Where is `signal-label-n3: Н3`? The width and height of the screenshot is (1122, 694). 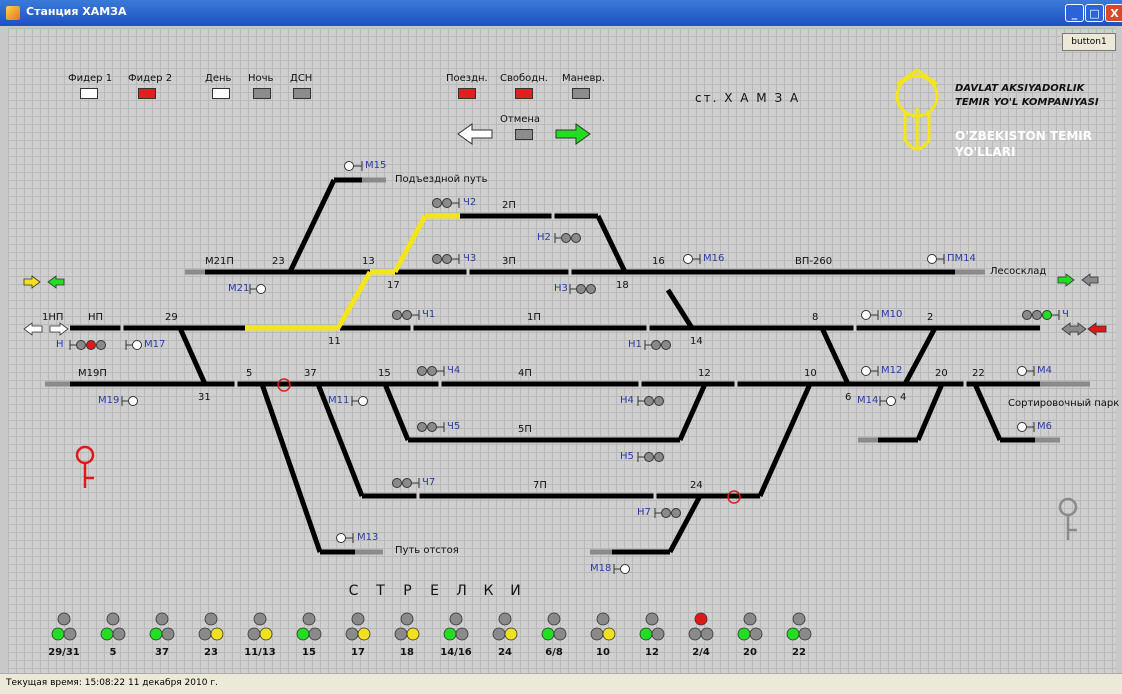
signal-label-n3: Н3 is located at coordinates (561, 288).